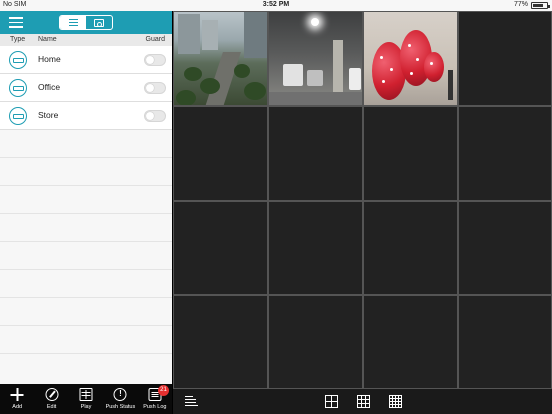 This screenshot has width=552, height=414. I want to click on push-status-tab: Push Status, so click(120, 399).